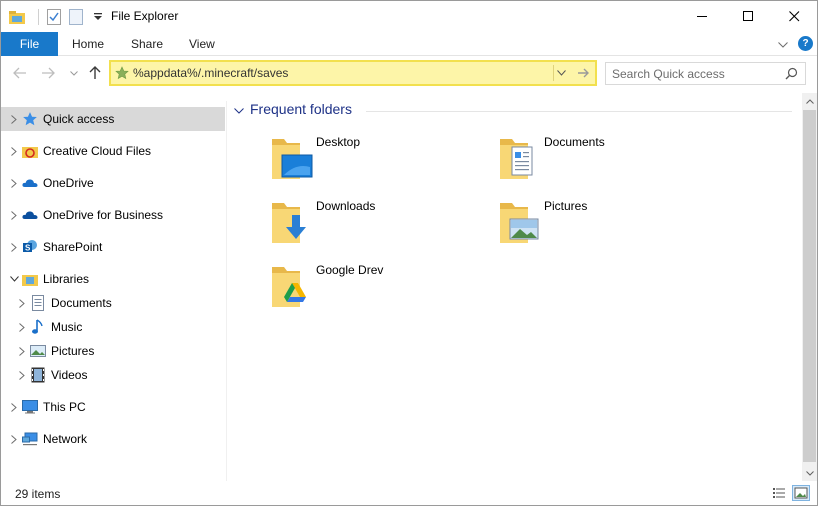 The width and height of the screenshot is (818, 506). I want to click on folder-tile-pictures: Pictures, so click(608, 226).